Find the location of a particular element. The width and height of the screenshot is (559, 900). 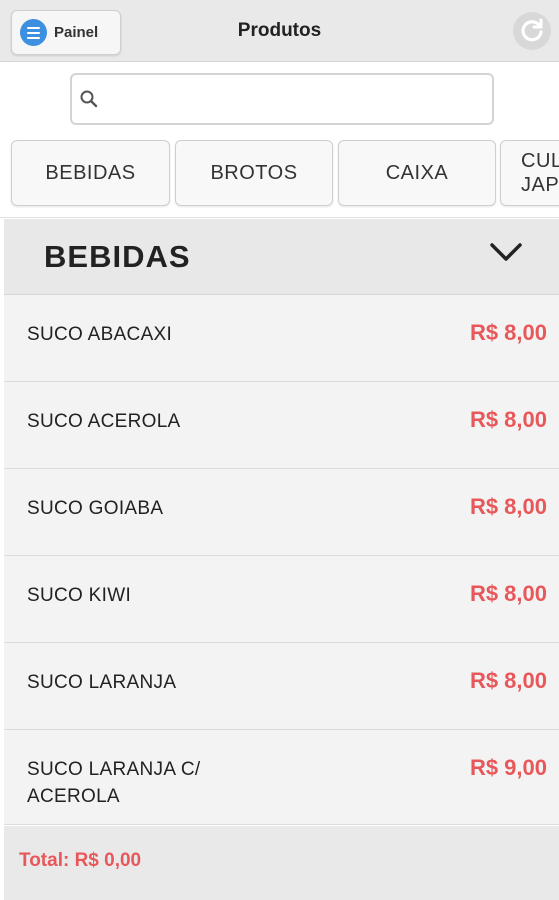

product-row: SUCO GOIABA R$ 8,00 is located at coordinates (281, 512).